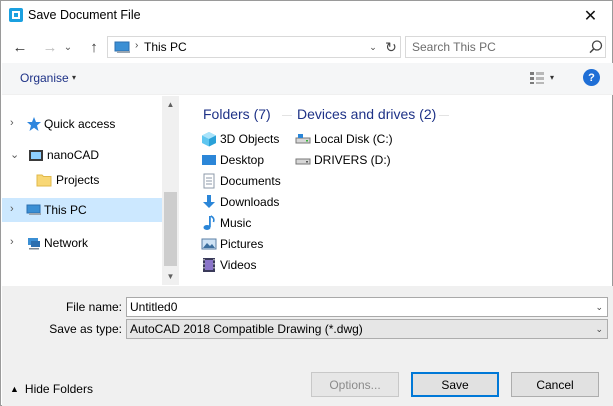 The width and height of the screenshot is (613, 406). I want to click on folder-item-music: Music, so click(226, 223).